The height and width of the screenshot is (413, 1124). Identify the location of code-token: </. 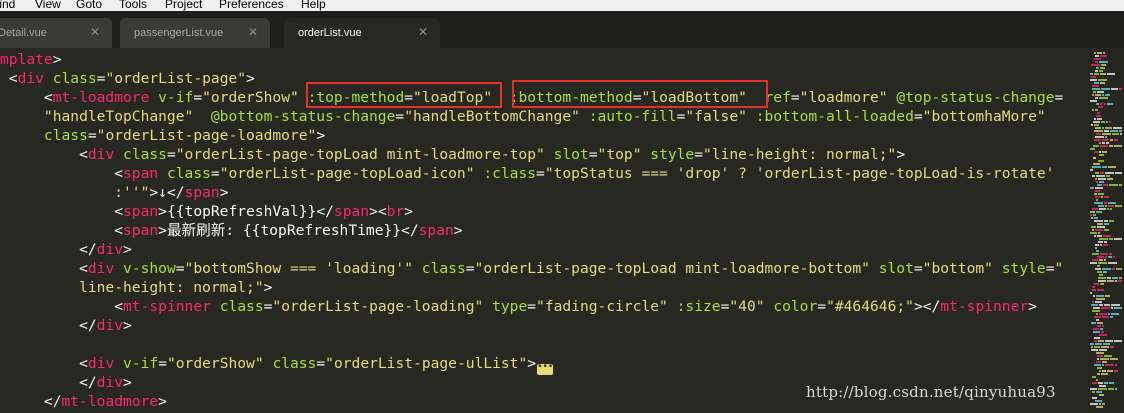
(48, 382).